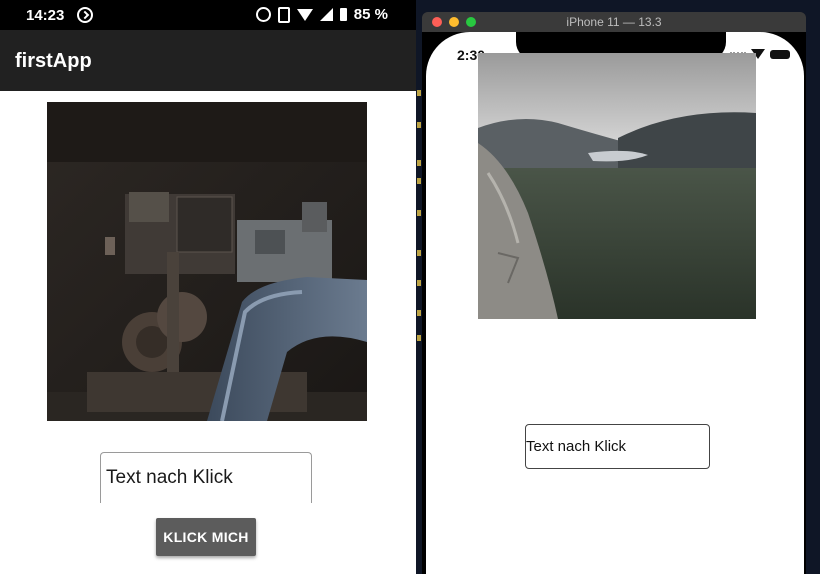  What do you see at coordinates (53, 61) in the screenshot?
I see `app-title: firstApp` at bounding box center [53, 61].